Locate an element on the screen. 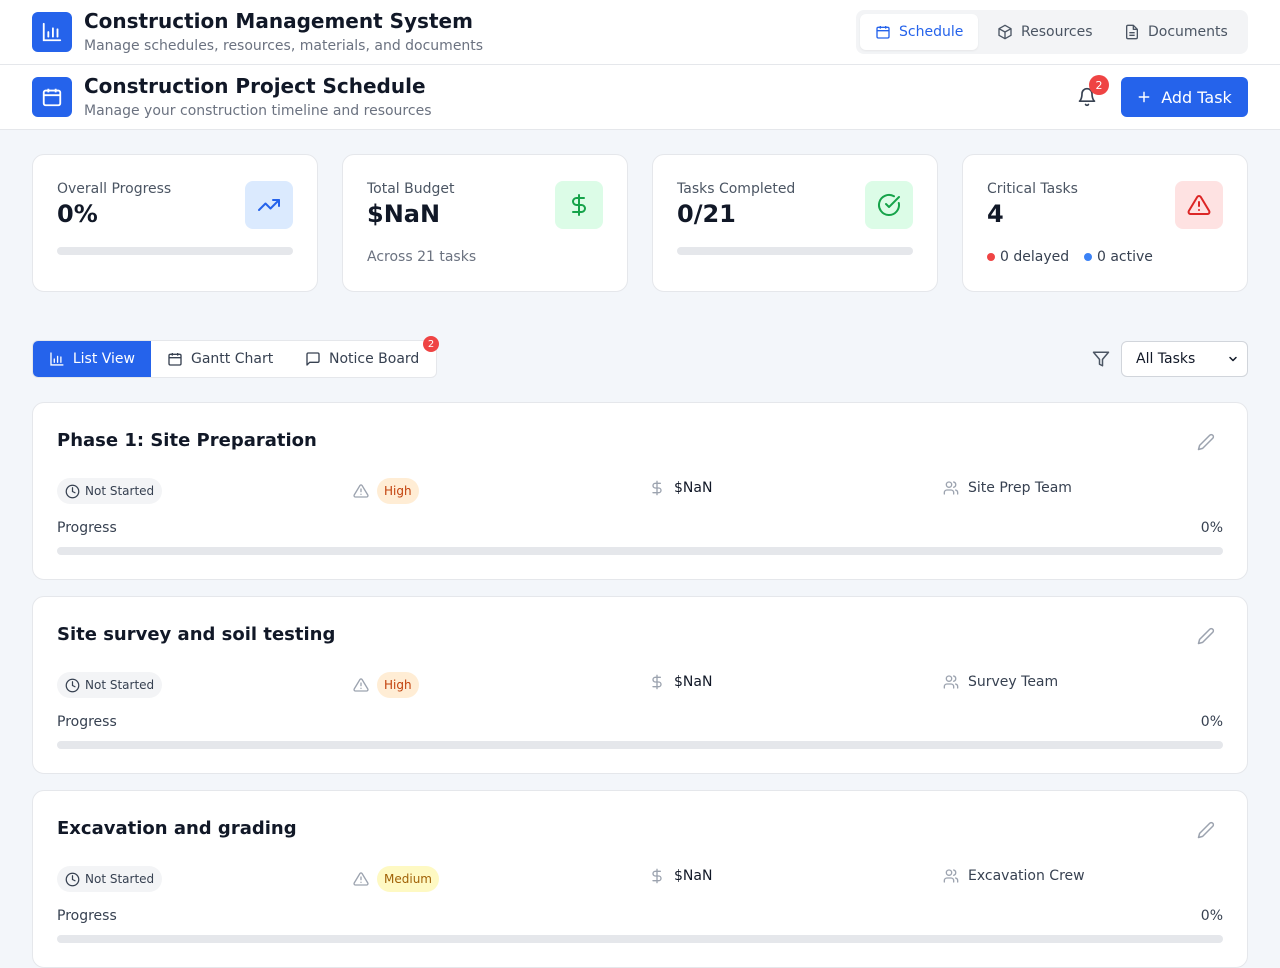 Image resolution: width=1280 pixels, height=968 pixels. status-badge: Not Started is located at coordinates (110, 685).